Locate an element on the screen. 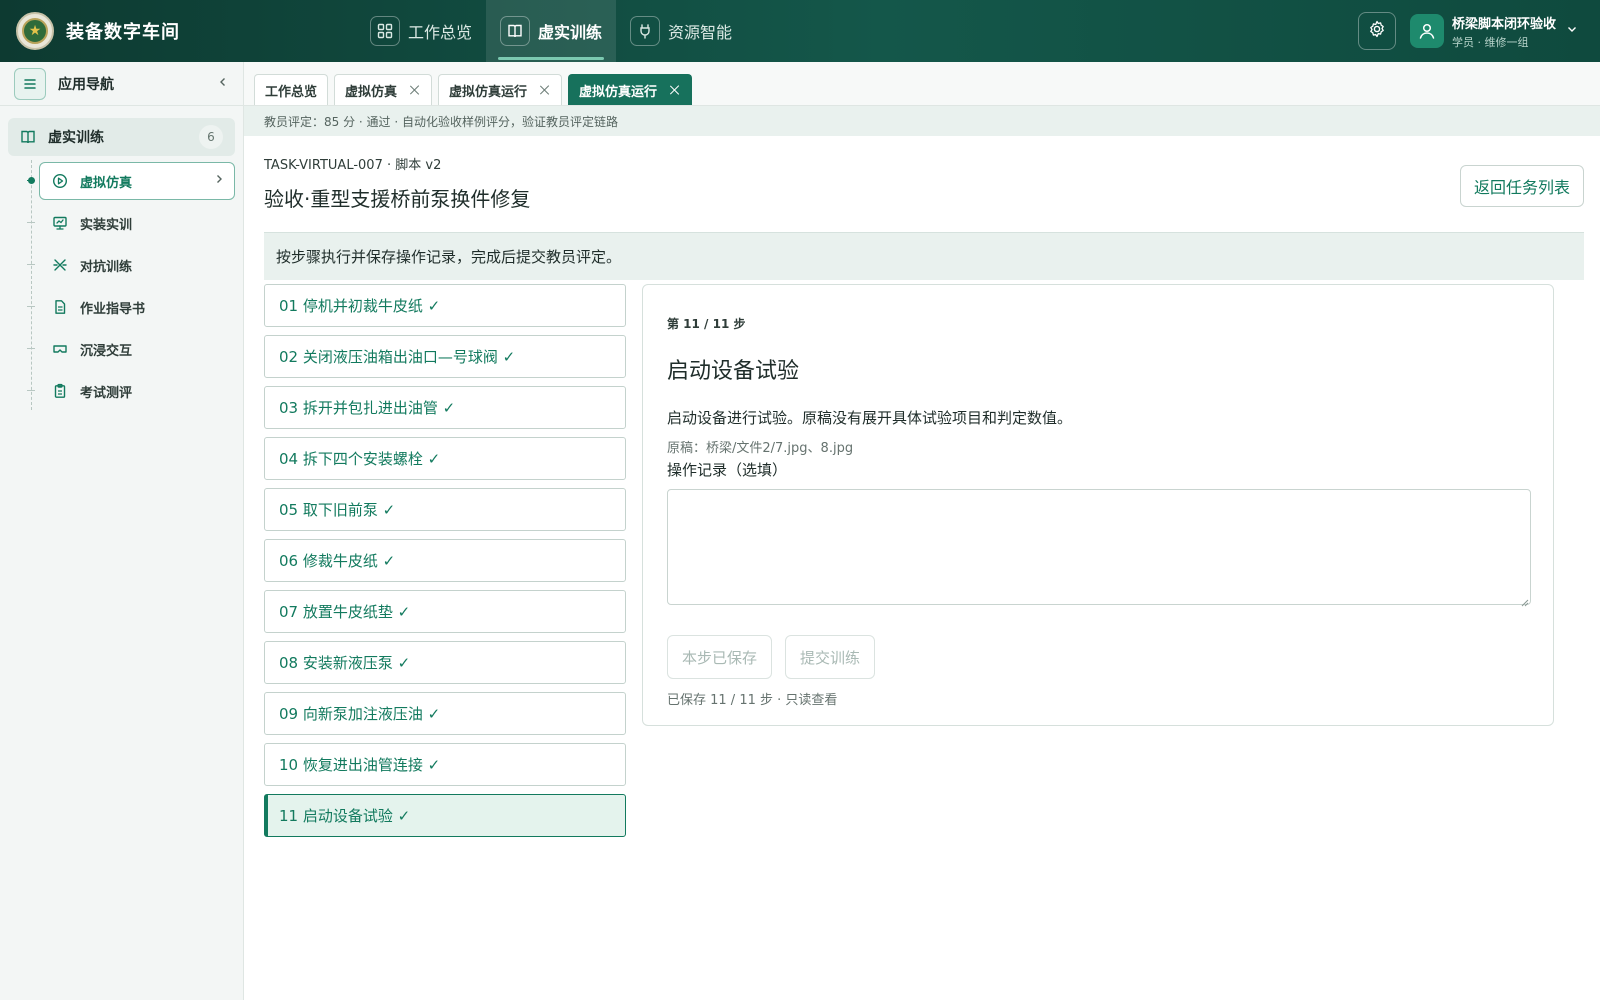 Image resolution: width=1600 pixels, height=1000 pixels. step-item: 02 关闭液压油箱出油口—号球阀 ✓ is located at coordinates (445, 356).